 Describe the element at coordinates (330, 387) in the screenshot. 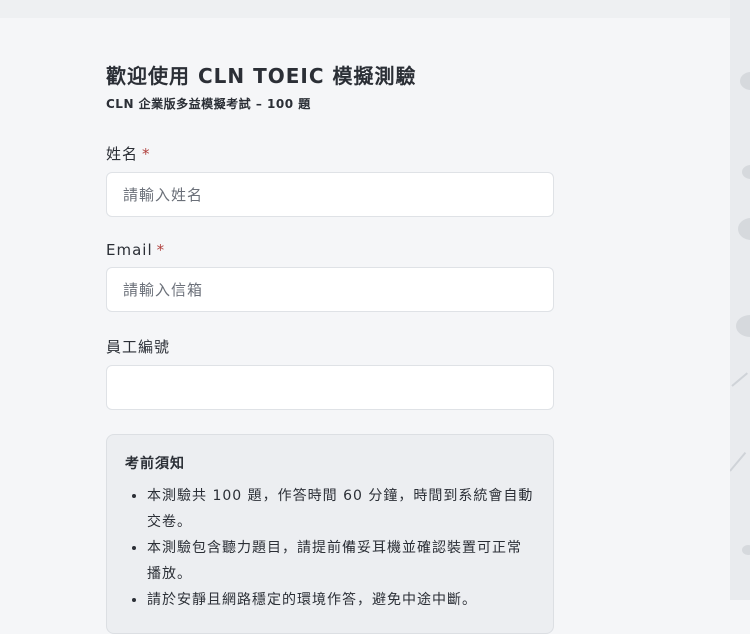

I see `employee-id-input` at that location.